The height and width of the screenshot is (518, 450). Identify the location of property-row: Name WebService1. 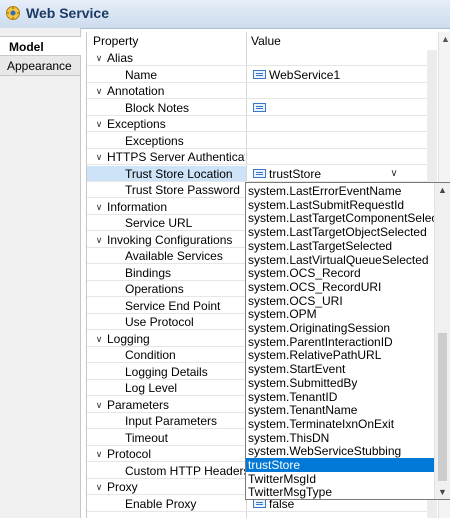
(257, 75).